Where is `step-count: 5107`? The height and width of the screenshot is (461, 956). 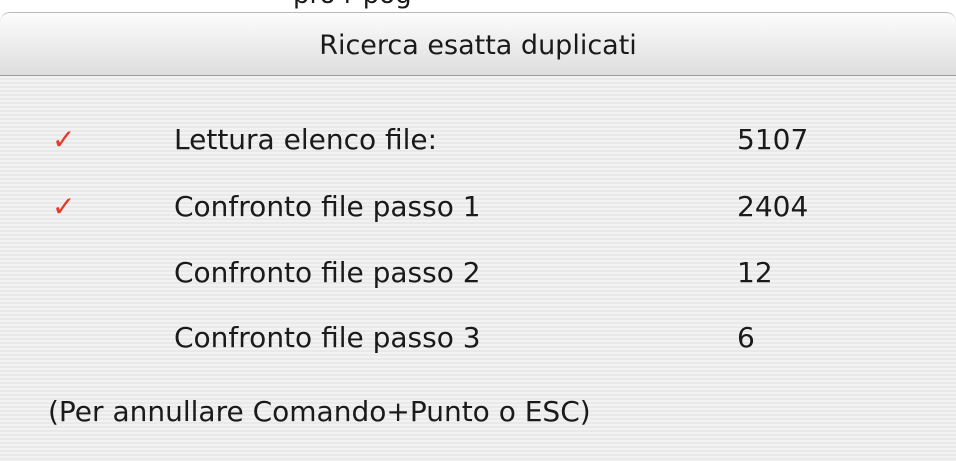
step-count: 5107 is located at coordinates (773, 139).